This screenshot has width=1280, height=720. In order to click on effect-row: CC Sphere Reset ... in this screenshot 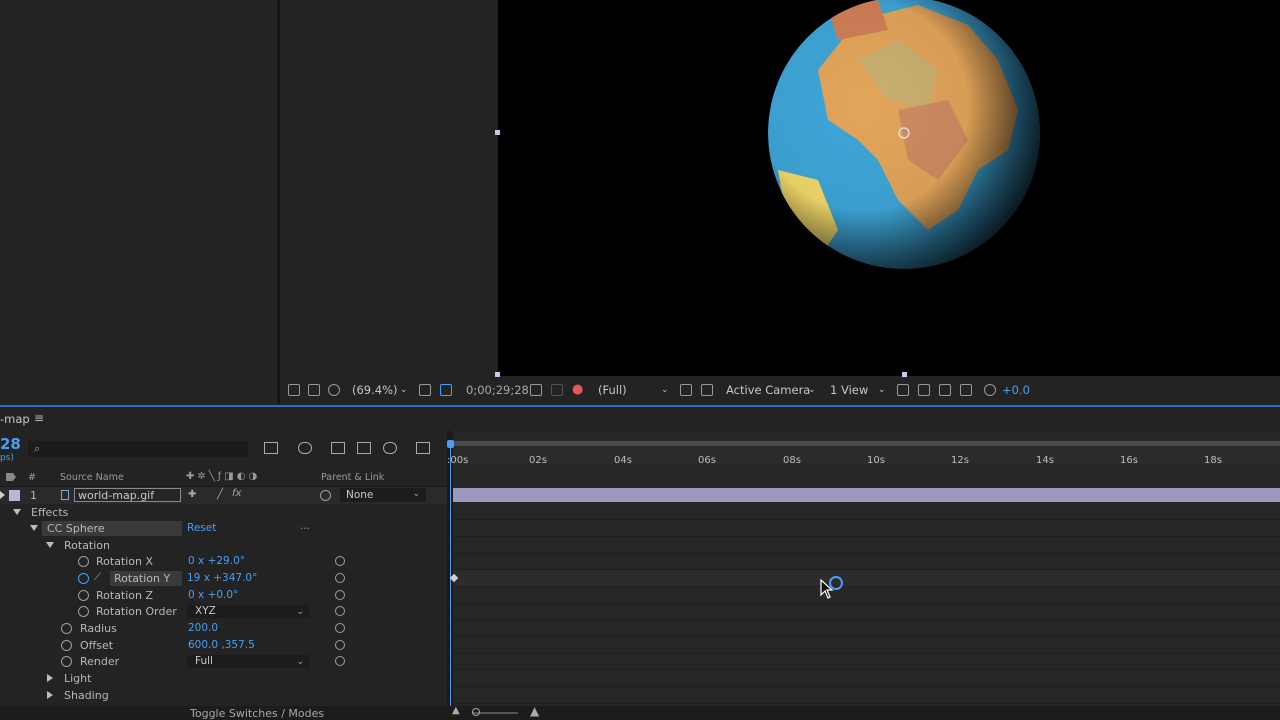, I will do `click(223, 528)`.